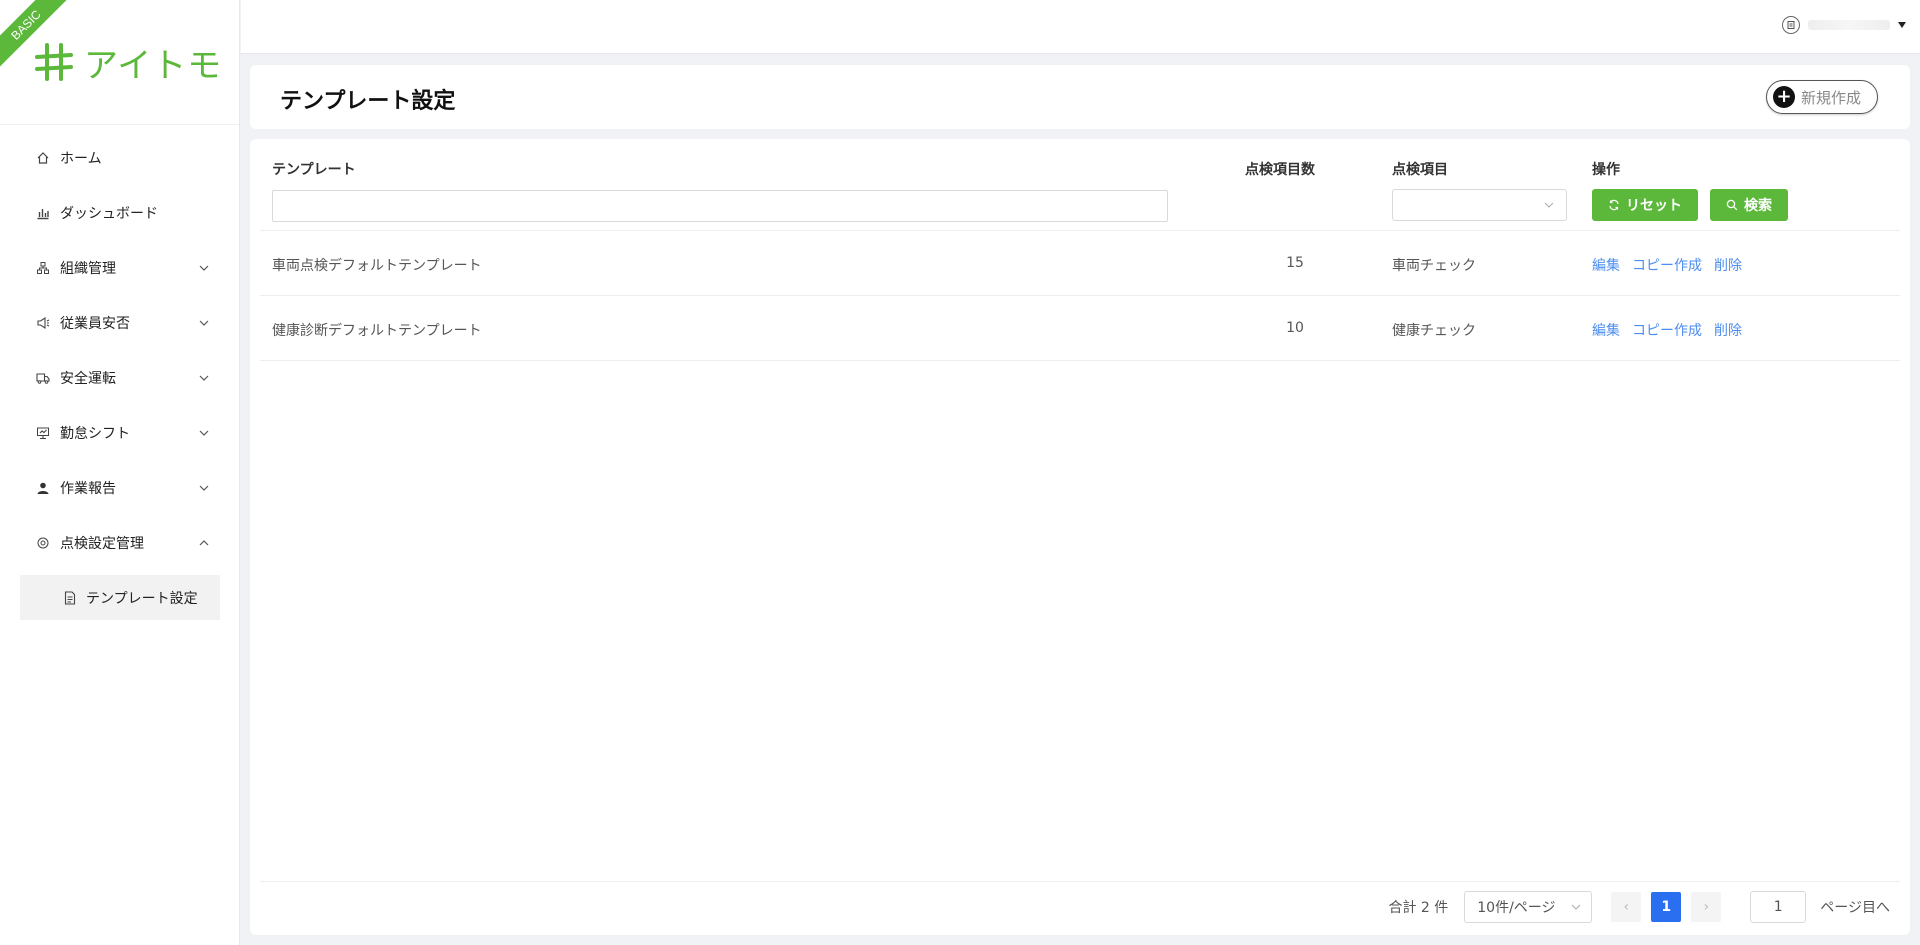 Image resolution: width=1920 pixels, height=945 pixels. I want to click on menu-label: 点検設定管理, so click(102, 543).